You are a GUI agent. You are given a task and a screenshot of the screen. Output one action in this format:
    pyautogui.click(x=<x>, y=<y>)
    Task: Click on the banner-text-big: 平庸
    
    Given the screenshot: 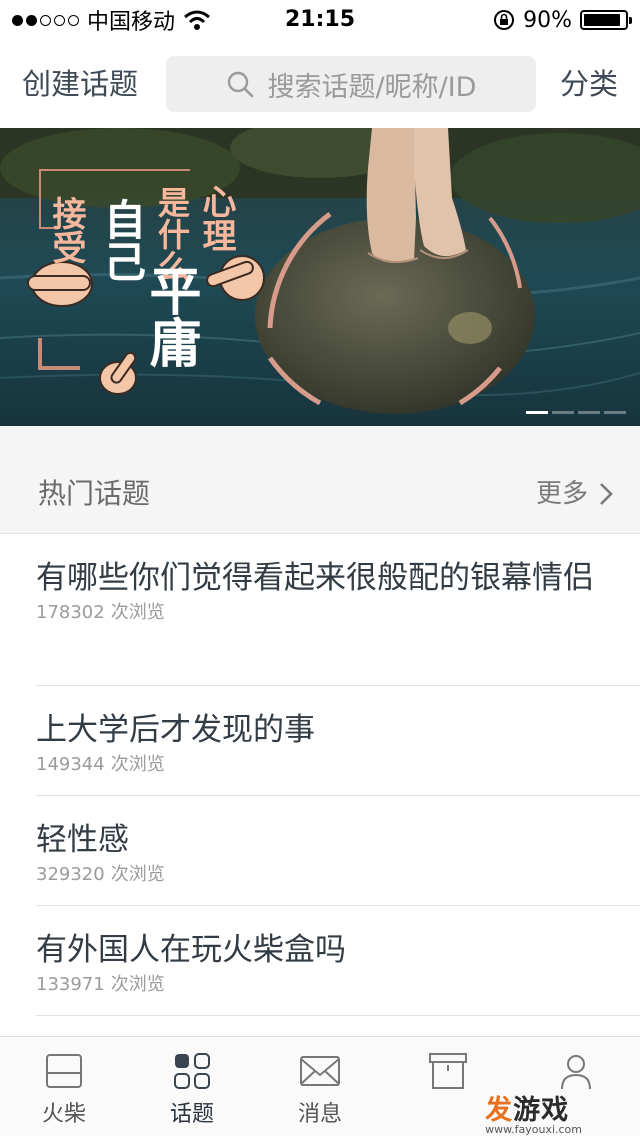 What is the action you would take?
    pyautogui.click(x=171, y=316)
    